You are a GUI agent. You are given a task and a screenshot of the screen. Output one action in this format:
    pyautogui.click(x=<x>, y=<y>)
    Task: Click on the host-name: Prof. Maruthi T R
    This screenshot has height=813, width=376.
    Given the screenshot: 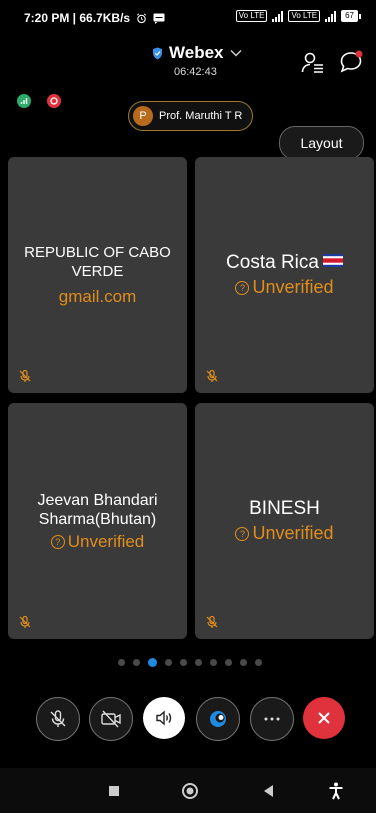 What is the action you would take?
    pyautogui.click(x=201, y=116)
    